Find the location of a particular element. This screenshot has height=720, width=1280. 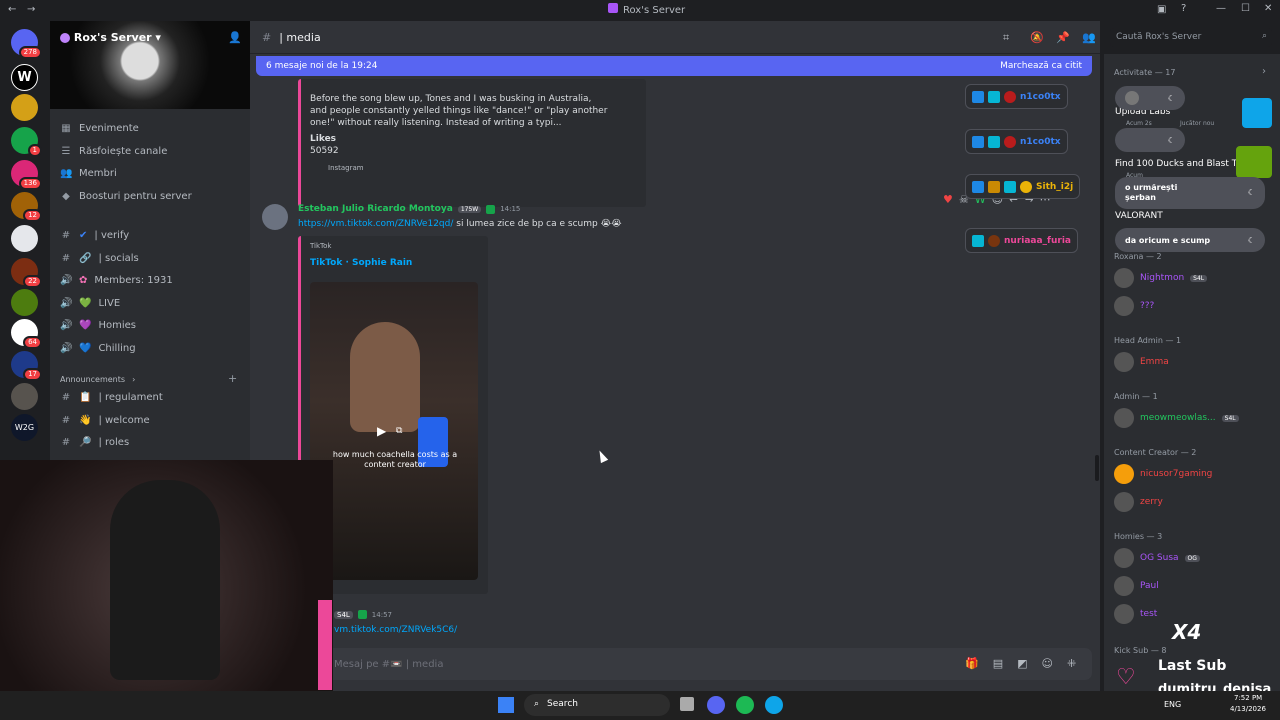

avatar is located at coordinates (275, 217).